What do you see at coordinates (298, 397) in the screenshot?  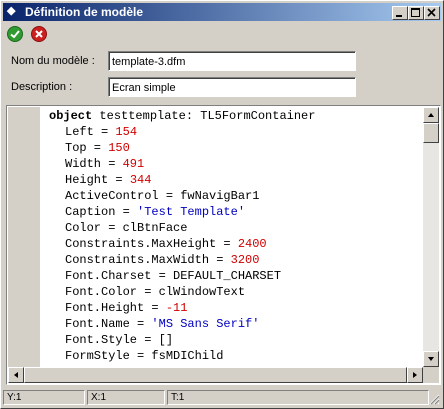 I see `status-panel-t: T:1` at bounding box center [298, 397].